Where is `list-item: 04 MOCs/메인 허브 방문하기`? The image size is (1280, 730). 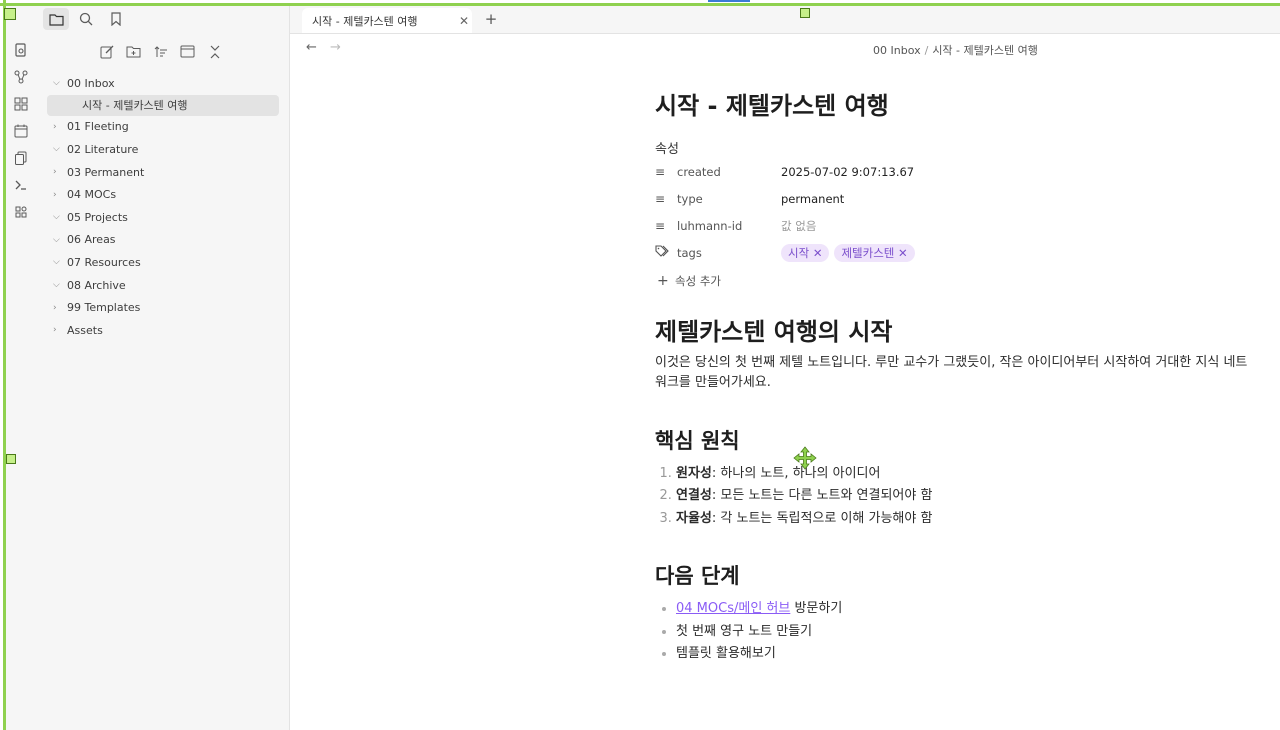 list-item: 04 MOCs/메인 허브 방문하기 is located at coordinates (965, 609).